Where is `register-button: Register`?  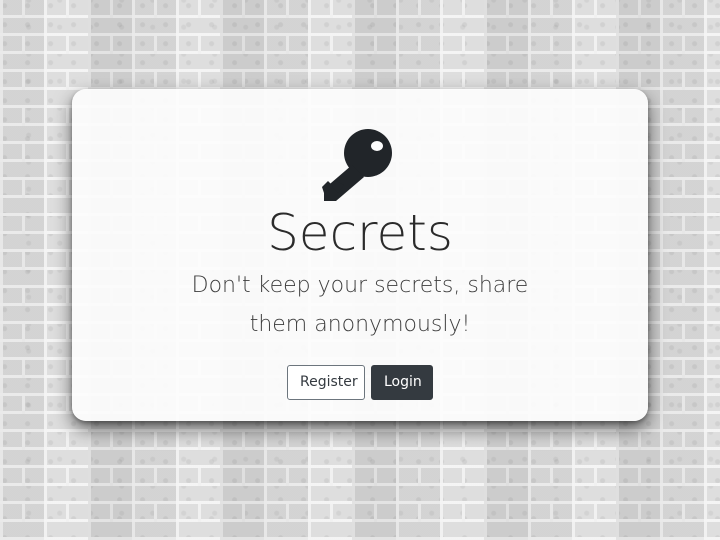
register-button: Register is located at coordinates (326, 382).